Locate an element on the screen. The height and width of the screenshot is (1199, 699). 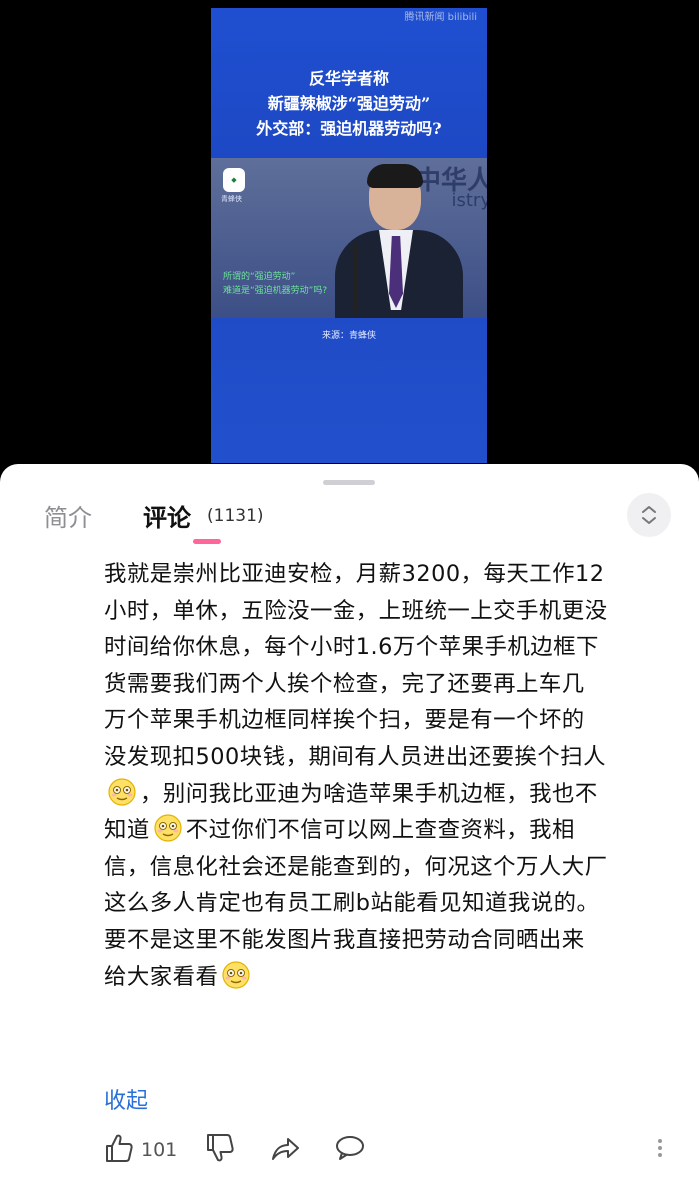
video-watermark: 腾讯新闻 bilibili is located at coordinates (440, 17).